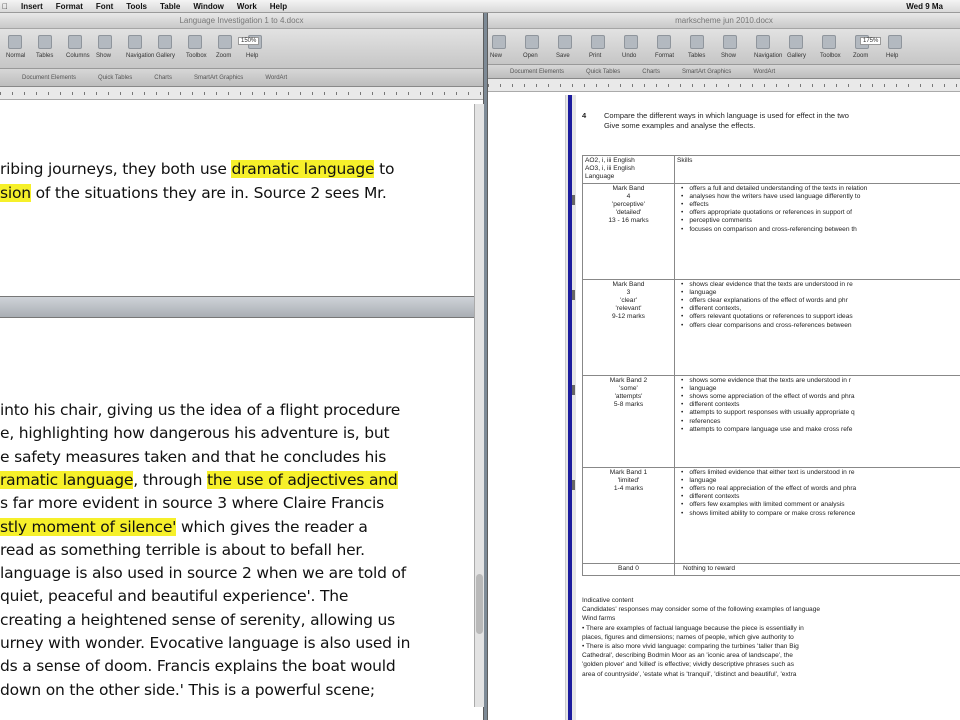  I want to click on right-ruler, so click(724, 85).